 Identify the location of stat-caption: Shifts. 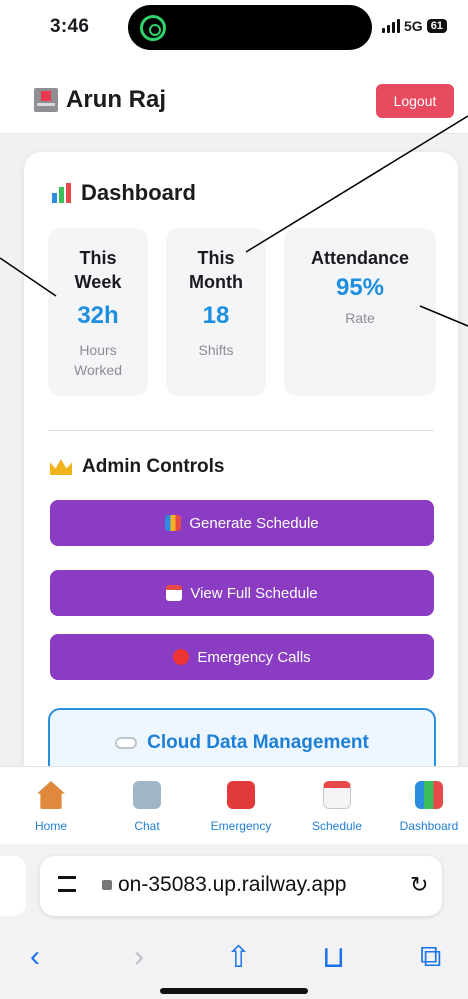
(216, 350).